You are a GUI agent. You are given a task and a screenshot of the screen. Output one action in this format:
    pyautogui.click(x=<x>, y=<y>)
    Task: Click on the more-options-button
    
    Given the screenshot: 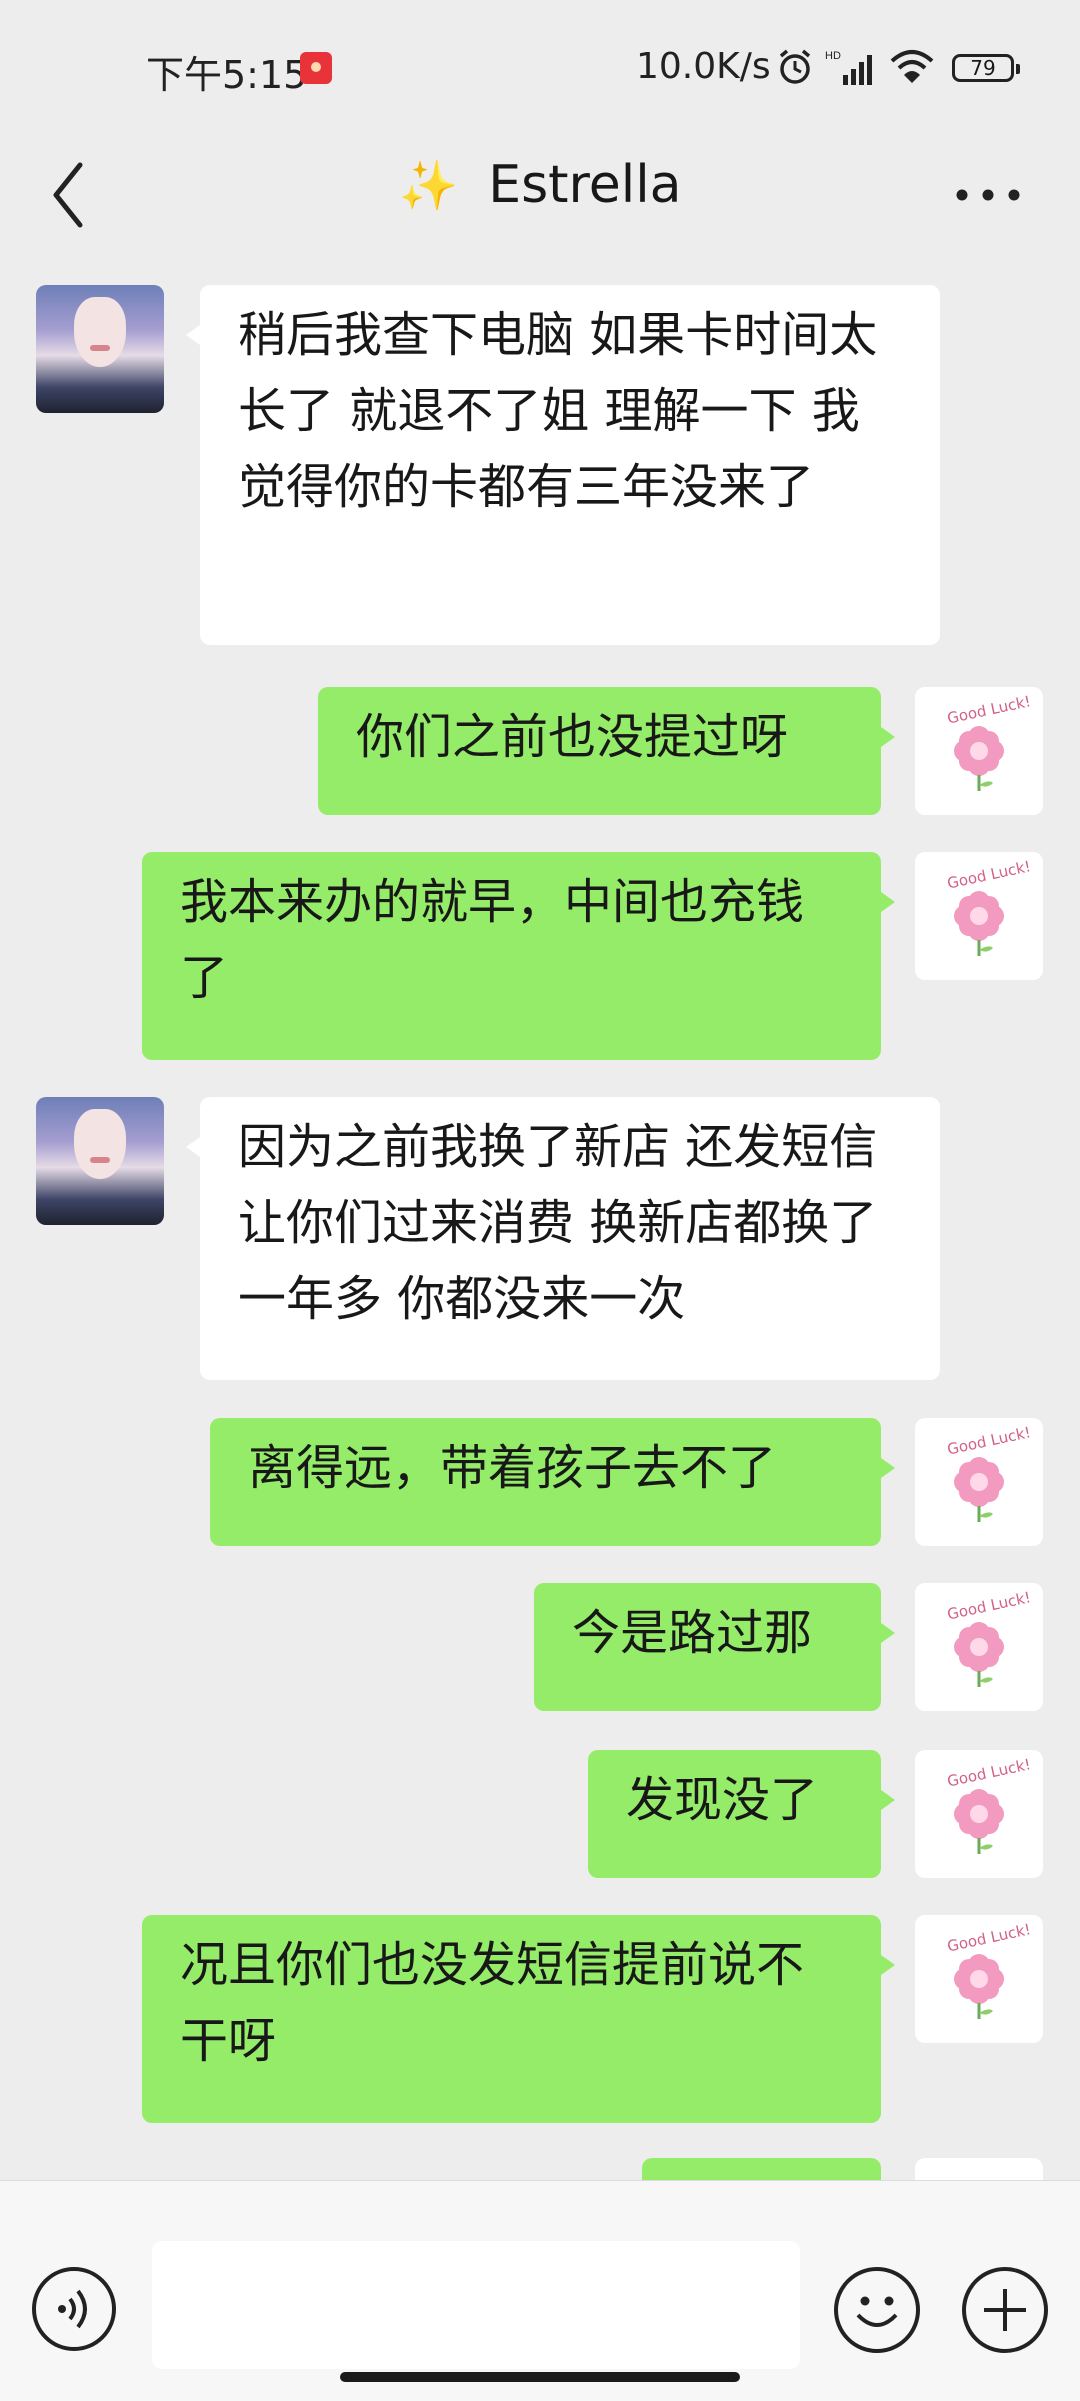 What is the action you would take?
    pyautogui.click(x=988, y=195)
    